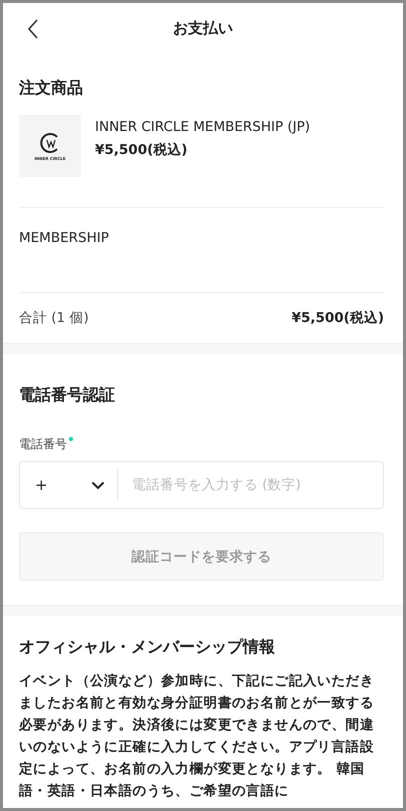 The width and height of the screenshot is (406, 811). I want to click on country-code-dropdown: +, so click(69, 485).